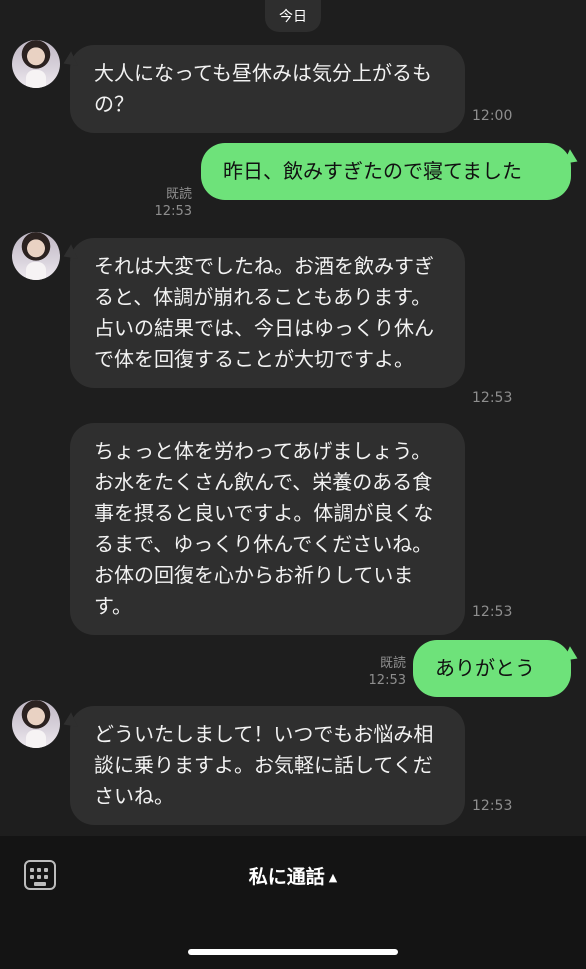  Describe the element at coordinates (267, 765) in the screenshot. I see `incoming-message-bubble: どういたしまして！いつでもお悩み相談に乗りますよ。お気軽に話してくださいね。` at that location.